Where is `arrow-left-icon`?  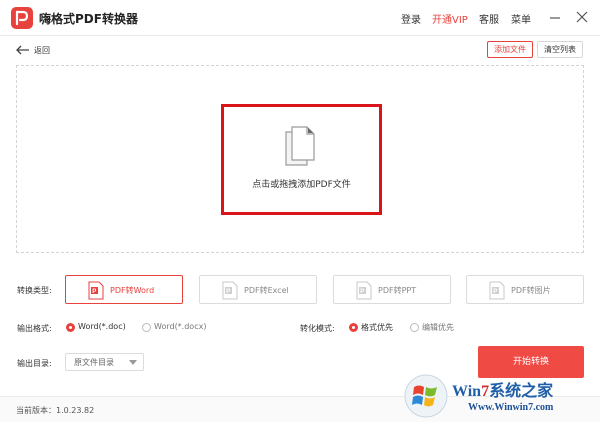 arrow-left-icon is located at coordinates (22, 50).